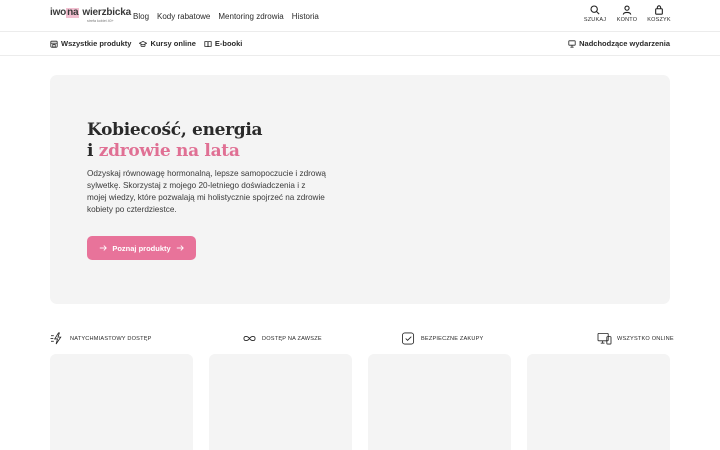 Image resolution: width=720 pixels, height=450 pixels. Describe the element at coordinates (595, 10) in the screenshot. I see `search-icon` at that location.